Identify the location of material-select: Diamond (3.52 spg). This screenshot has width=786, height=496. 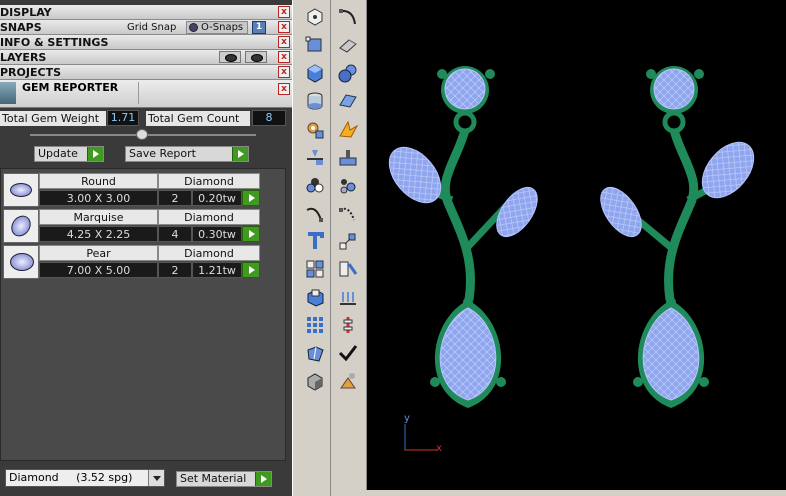
(85, 478).